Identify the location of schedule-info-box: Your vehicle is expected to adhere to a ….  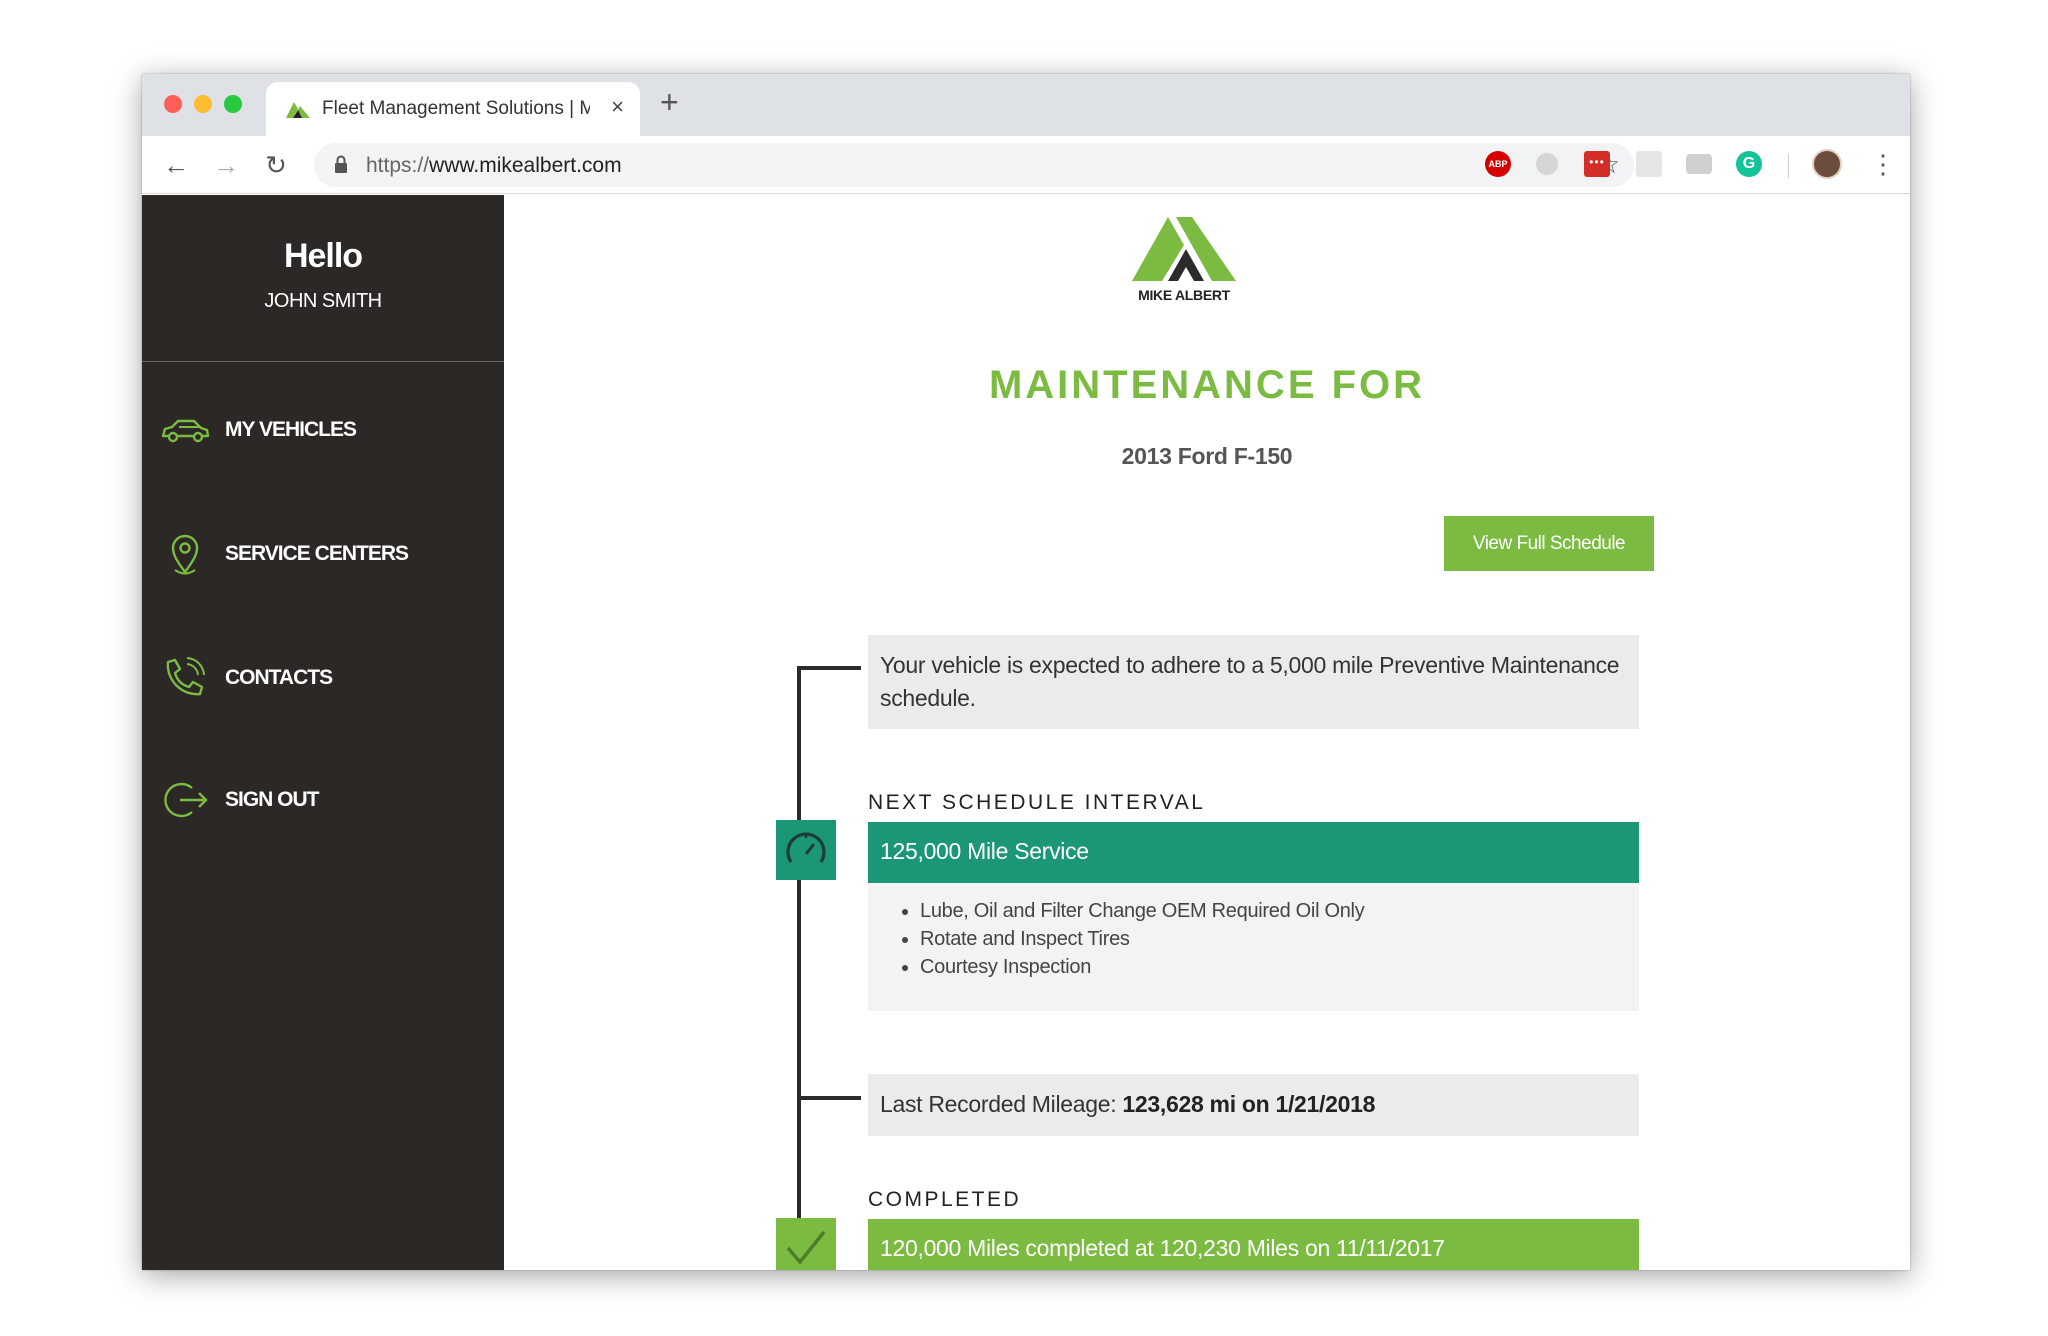
(1253, 682).